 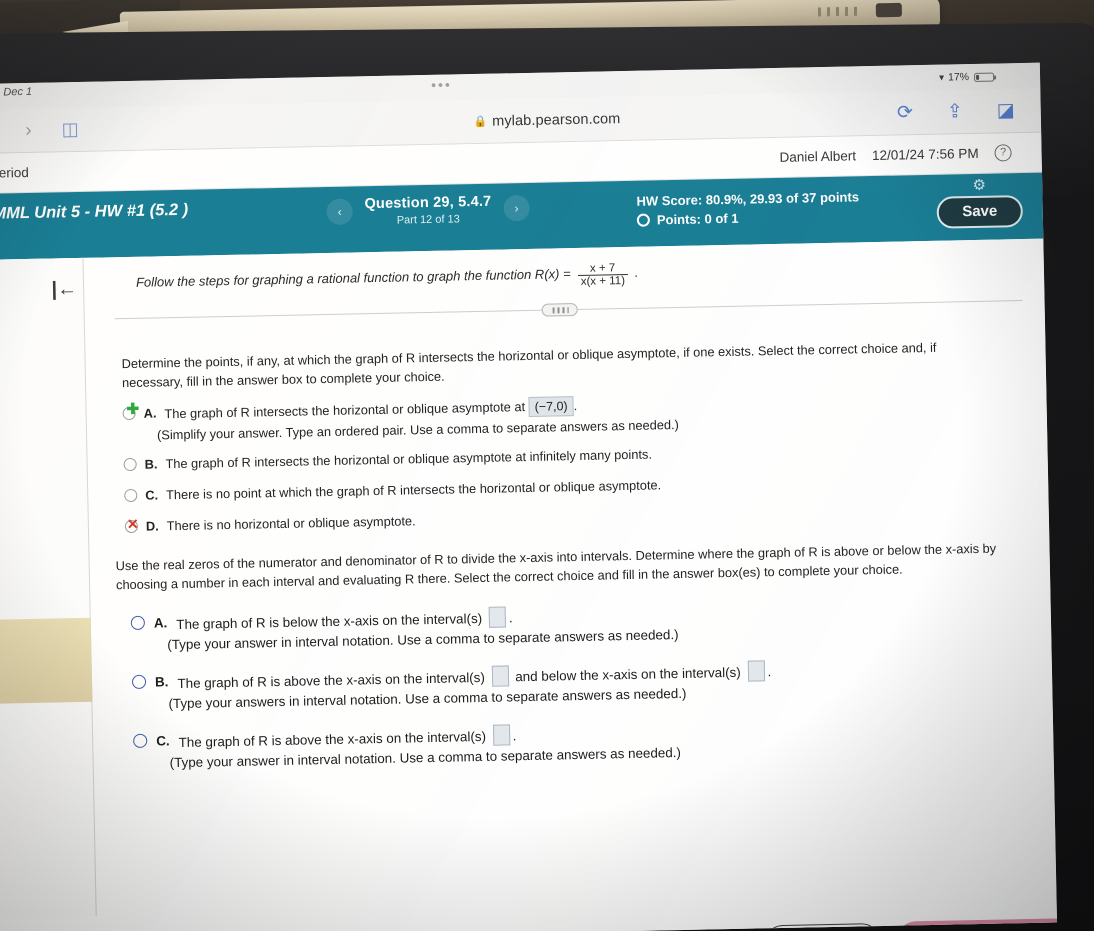 What do you see at coordinates (500, 676) in the screenshot?
I see `answer-box-b-b1` at bounding box center [500, 676].